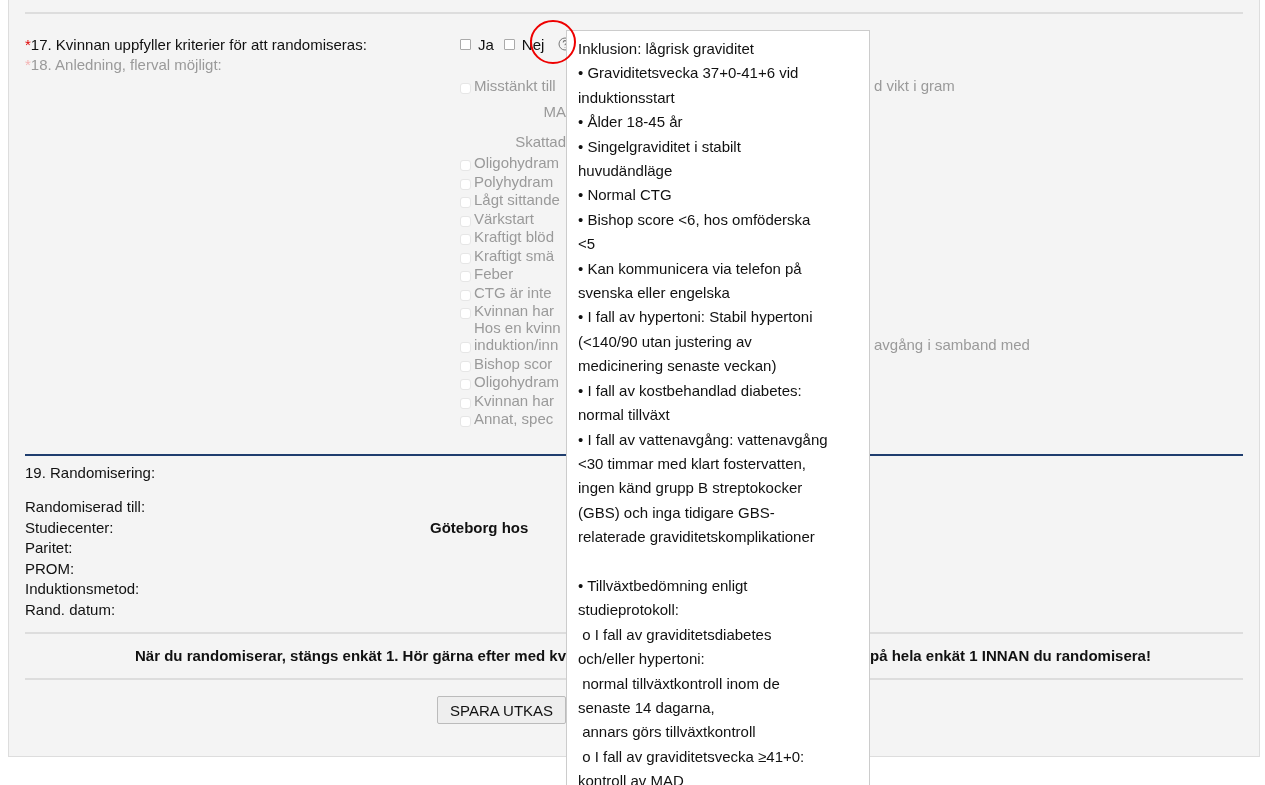 This screenshot has height=785, width=1265. What do you see at coordinates (196, 44) in the screenshot?
I see `question-label: *17. Kvinnan uppfyller kriterier för att randomiseras:` at bounding box center [196, 44].